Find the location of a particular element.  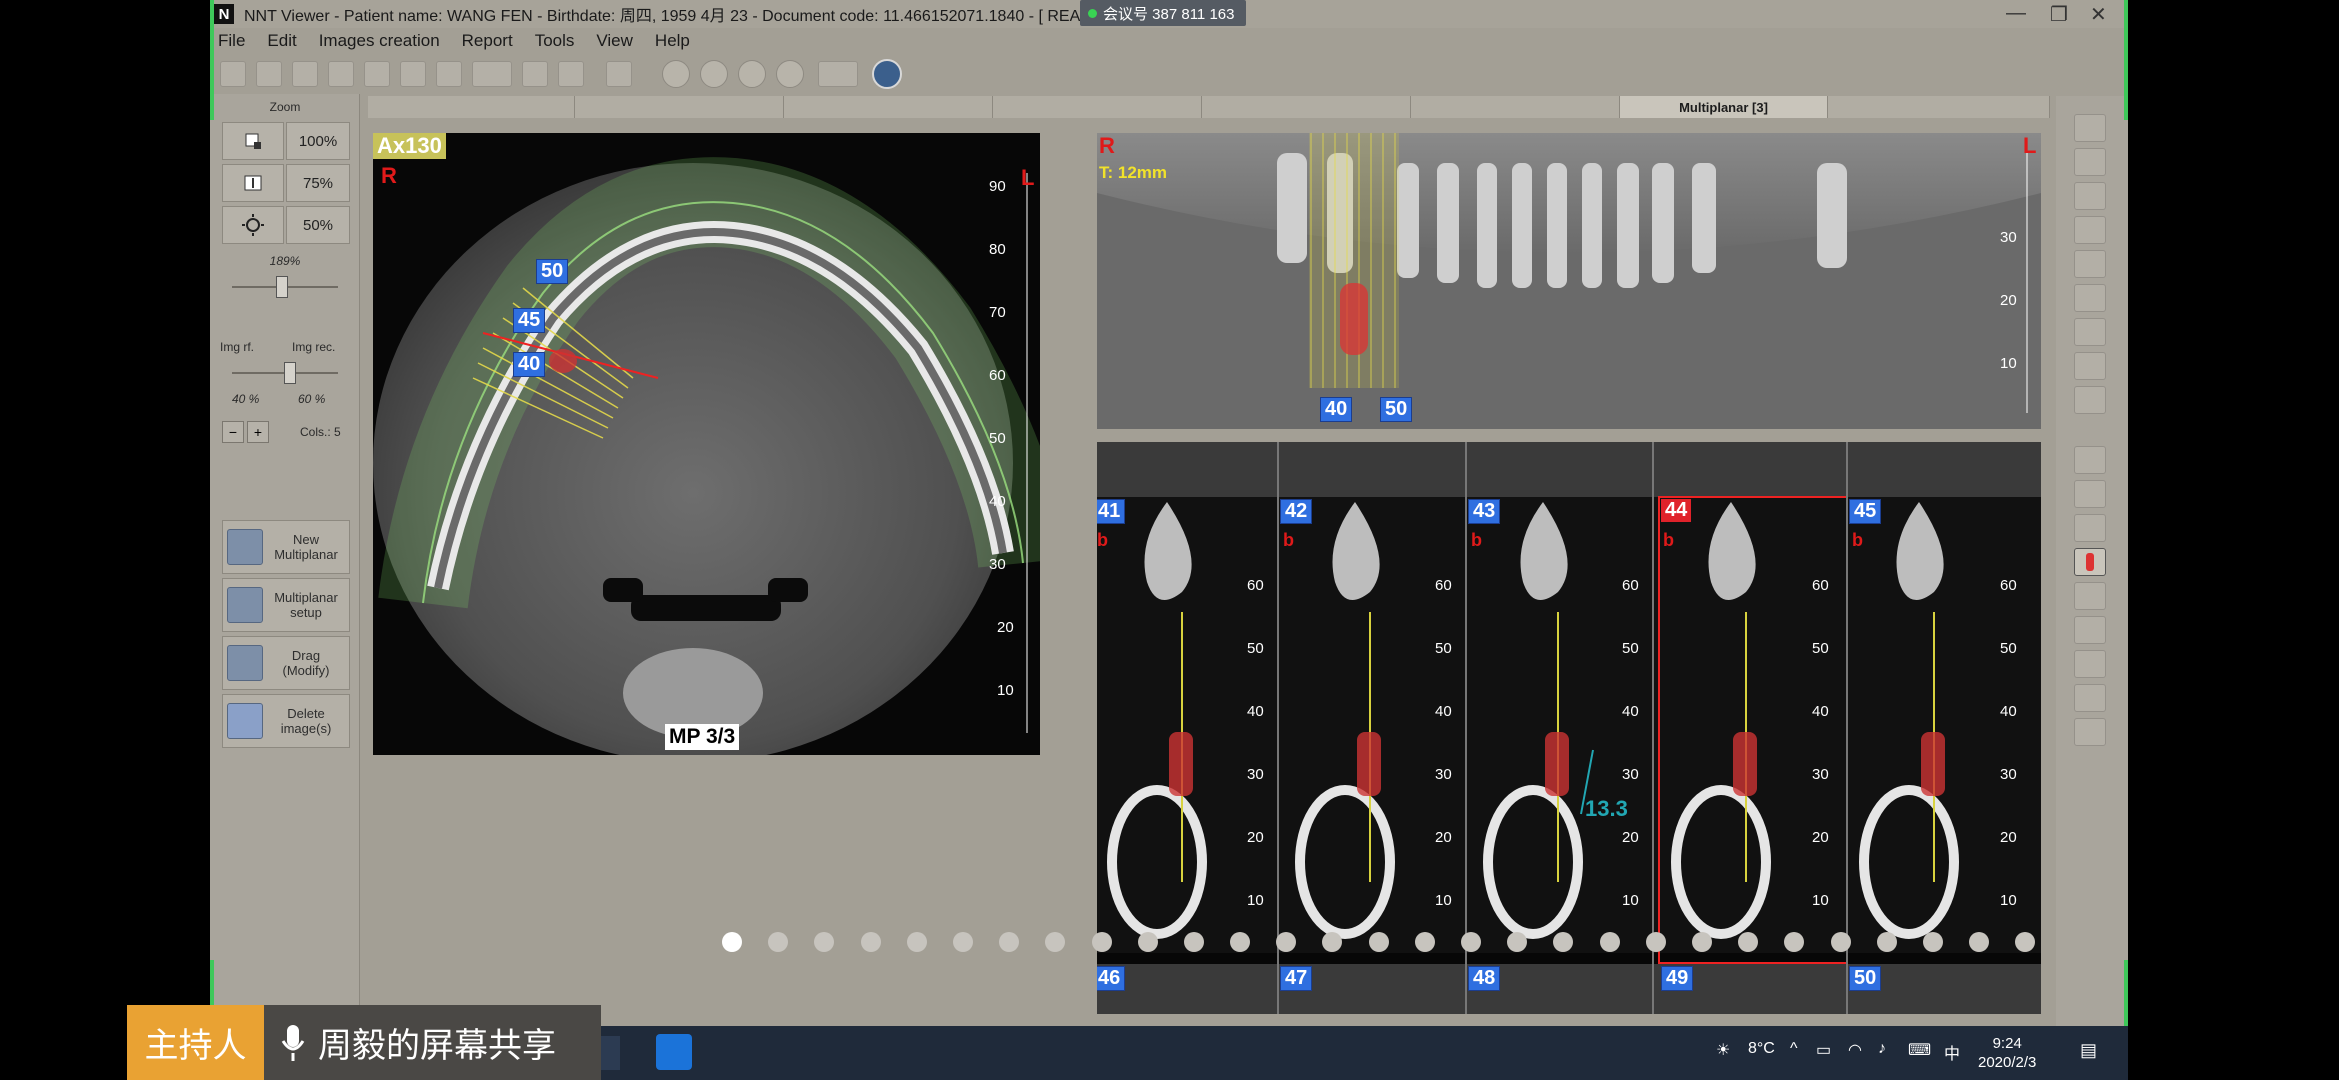

menu-images-creation: Images creation is located at coordinates (379, 41).